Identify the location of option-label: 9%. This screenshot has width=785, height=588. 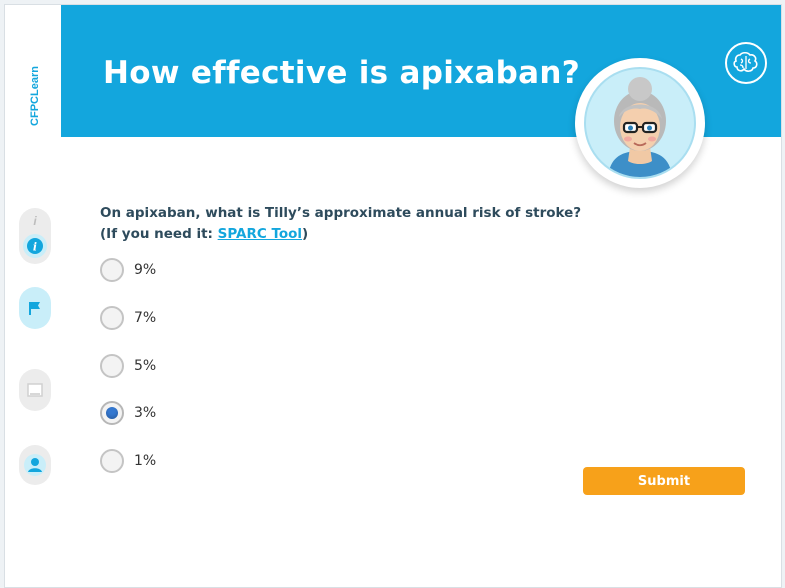
(145, 270).